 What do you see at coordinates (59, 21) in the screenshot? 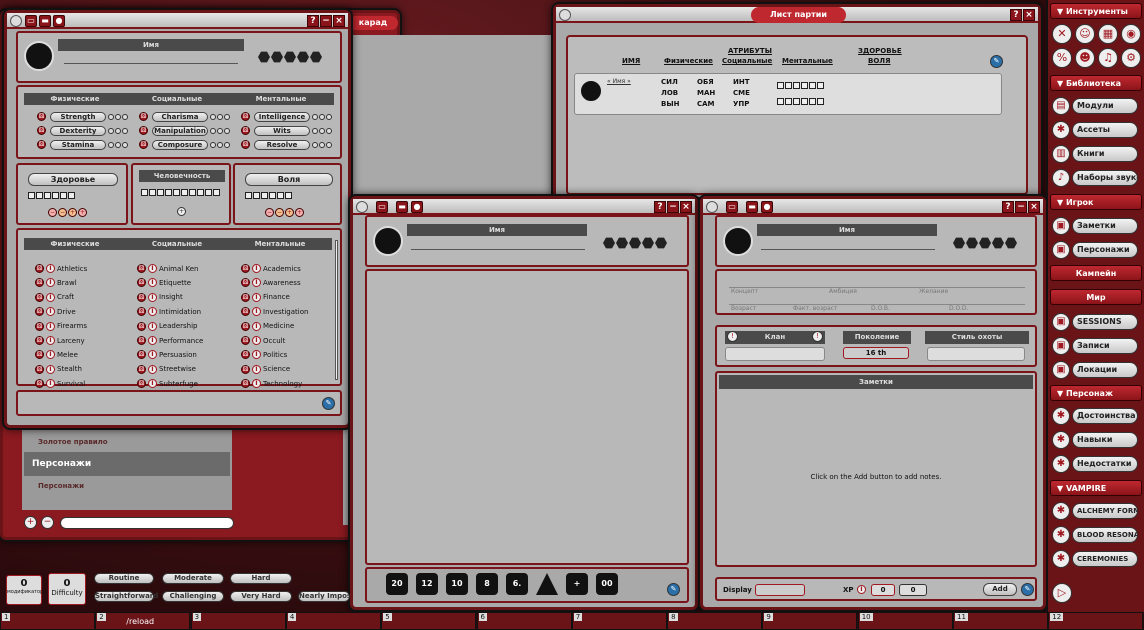
I see `link-icon: ●` at bounding box center [59, 21].